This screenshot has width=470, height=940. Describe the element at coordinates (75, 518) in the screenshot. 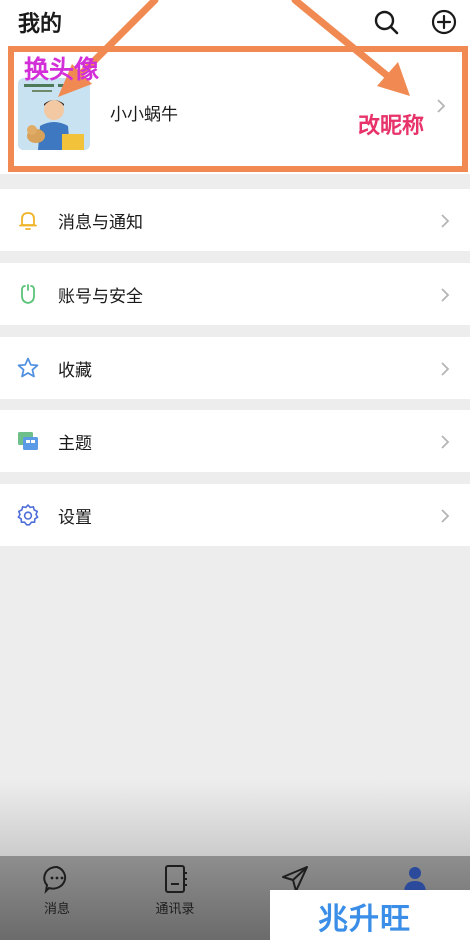

I see `menu-item-label: 设置` at that location.